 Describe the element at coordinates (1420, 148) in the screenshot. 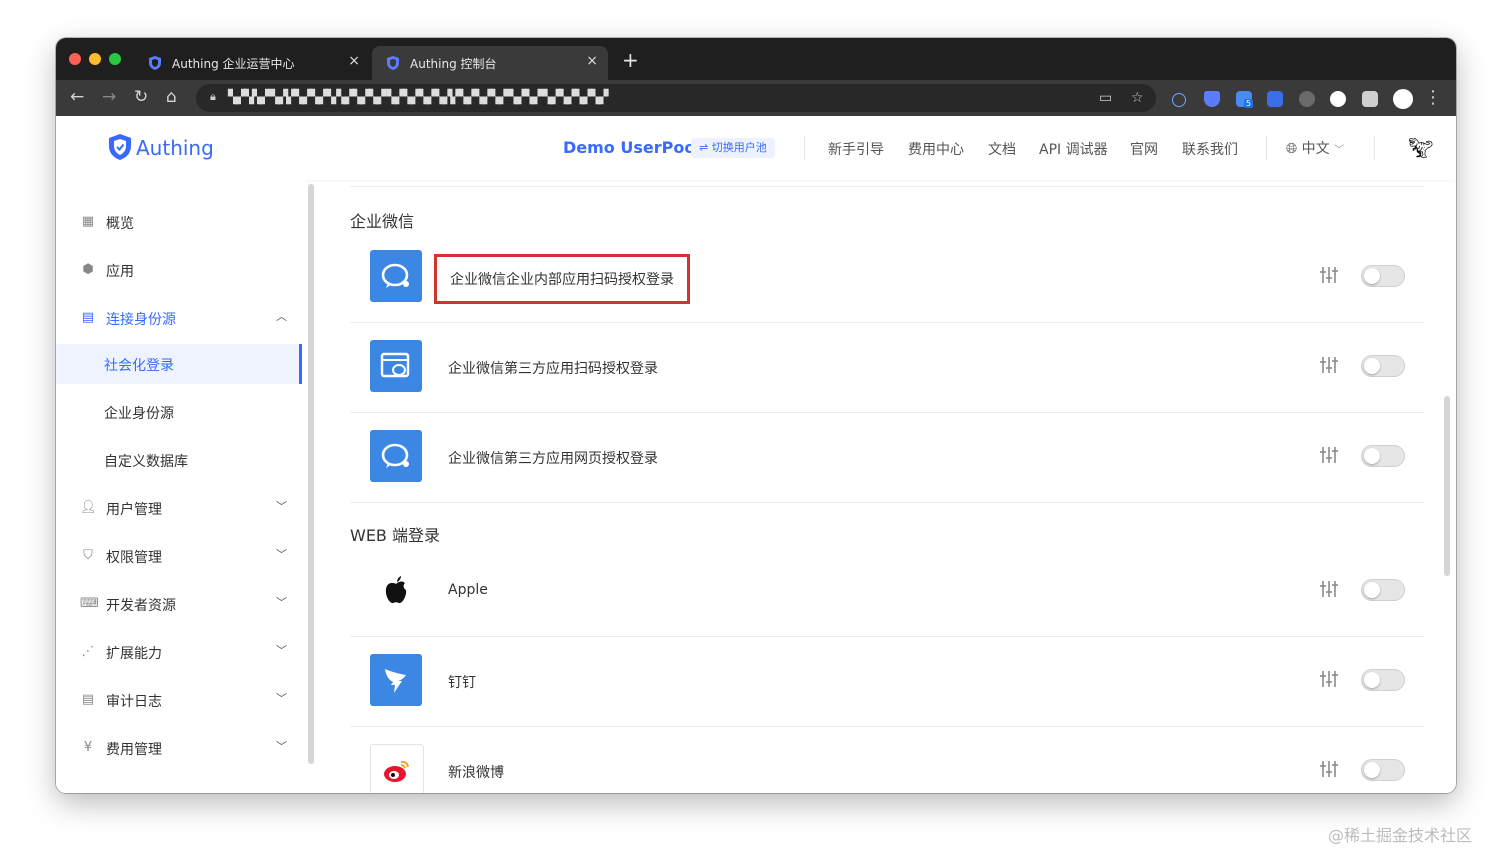

I see `user-avatar-icon: 🦖︎` at that location.